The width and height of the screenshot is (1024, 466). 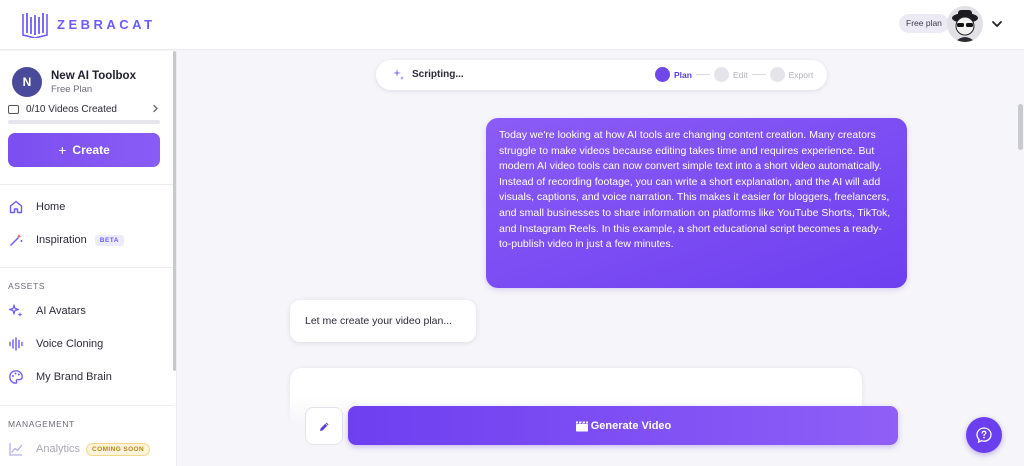 I want to click on chevron-right-icon, so click(x=155, y=108).